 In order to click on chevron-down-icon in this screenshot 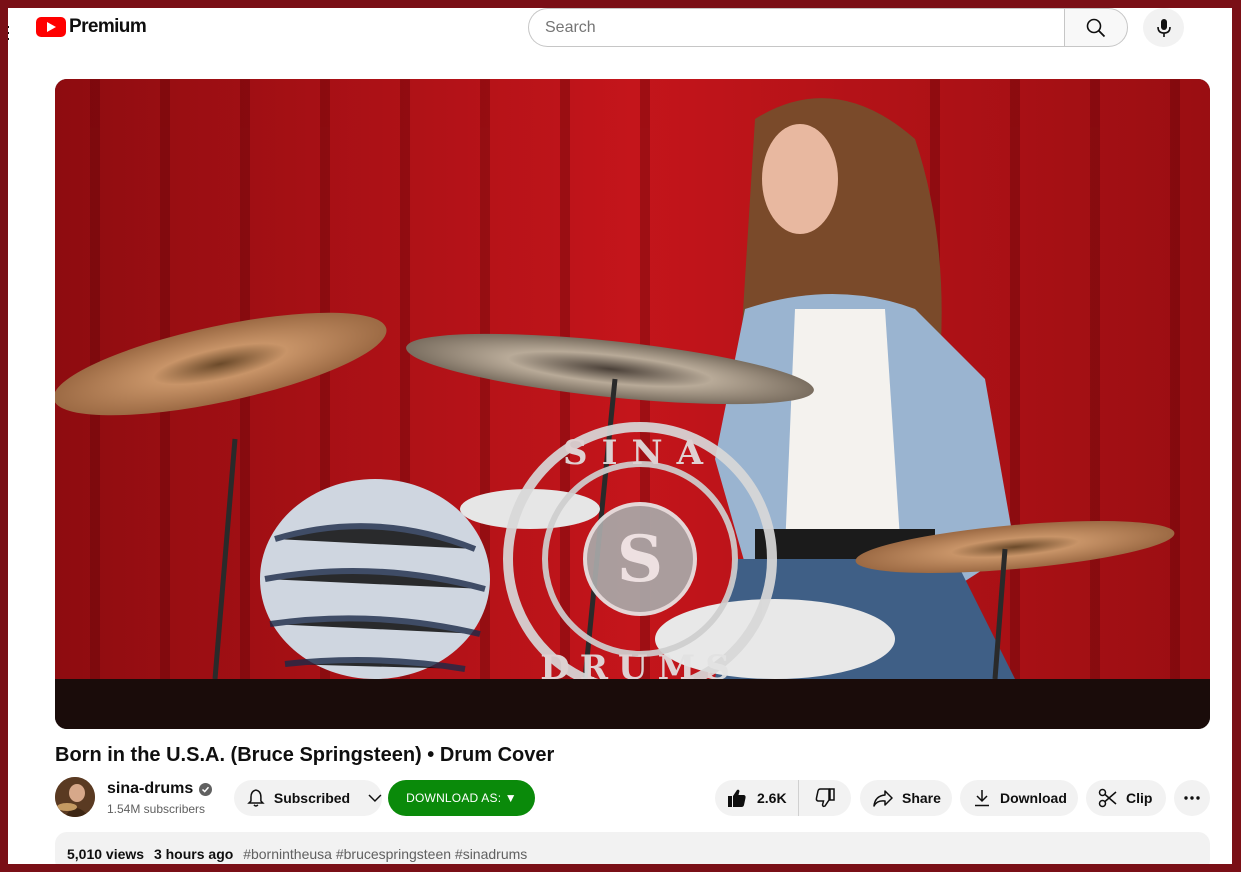, I will do `click(375, 798)`.